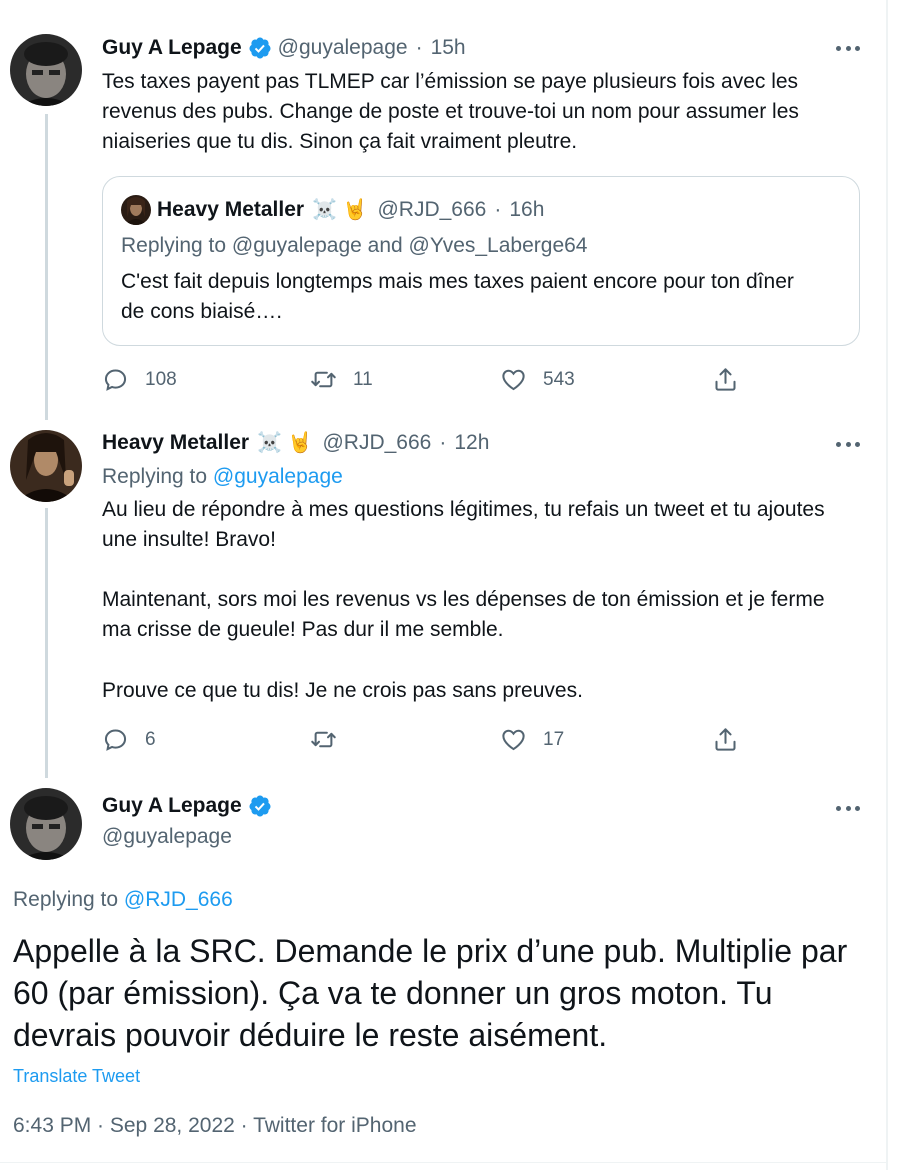 The height and width of the screenshot is (1170, 922). Describe the element at coordinates (278, 476) in the screenshot. I see `replying-to-link: @guyalepage` at that location.